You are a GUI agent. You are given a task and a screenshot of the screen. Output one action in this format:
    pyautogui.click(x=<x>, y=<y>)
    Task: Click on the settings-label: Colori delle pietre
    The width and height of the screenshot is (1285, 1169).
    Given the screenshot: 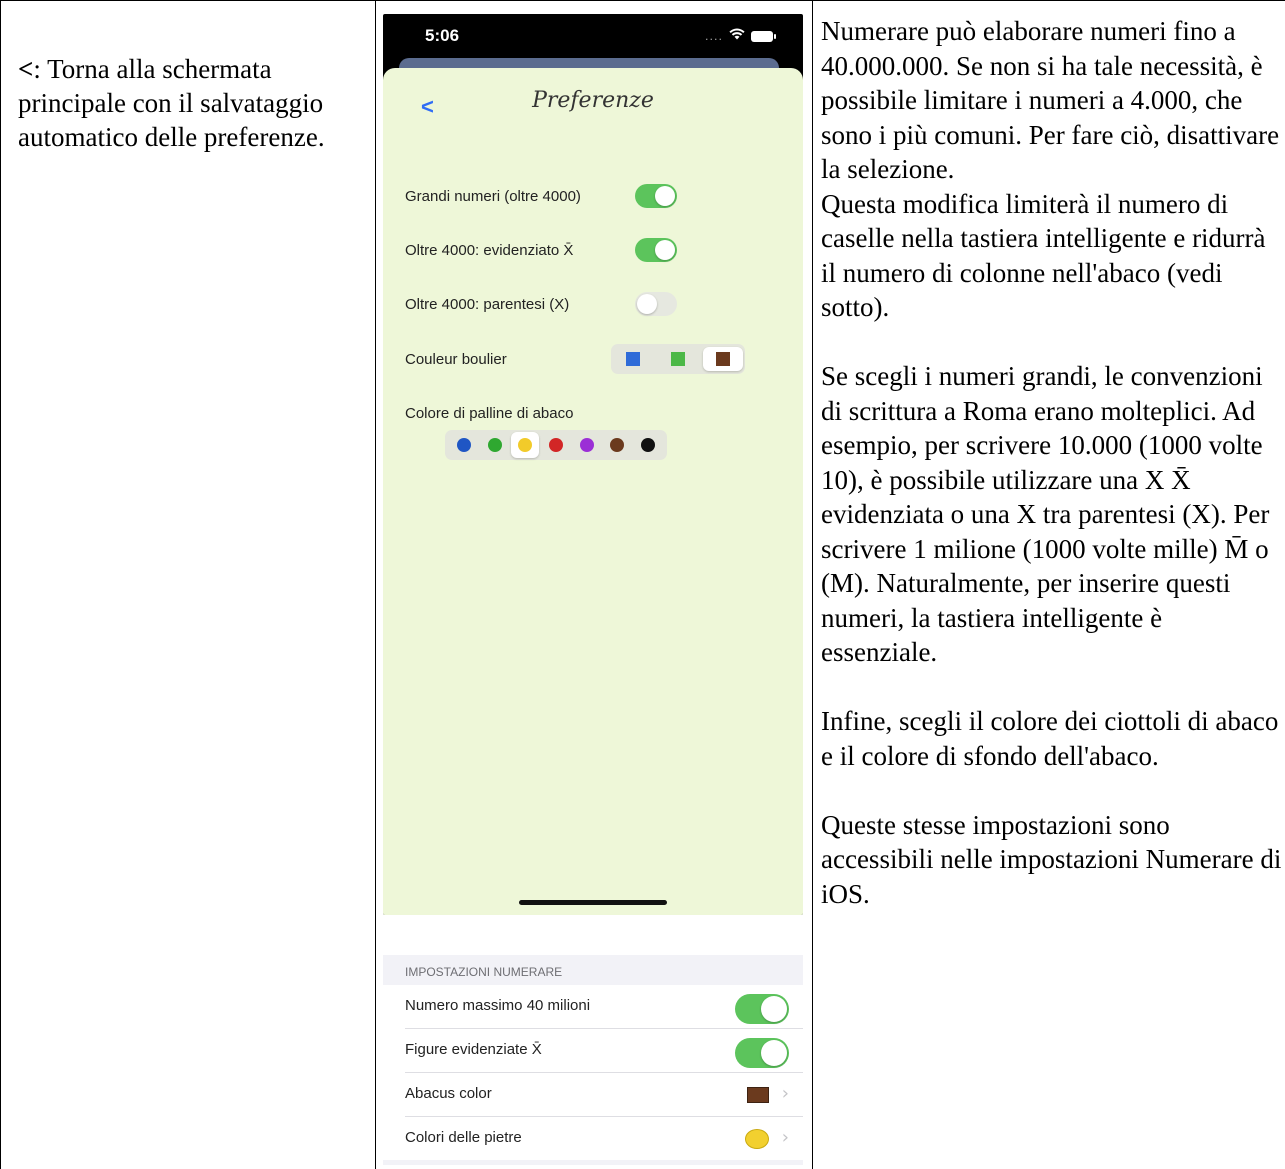 What is the action you would take?
    pyautogui.click(x=463, y=1137)
    